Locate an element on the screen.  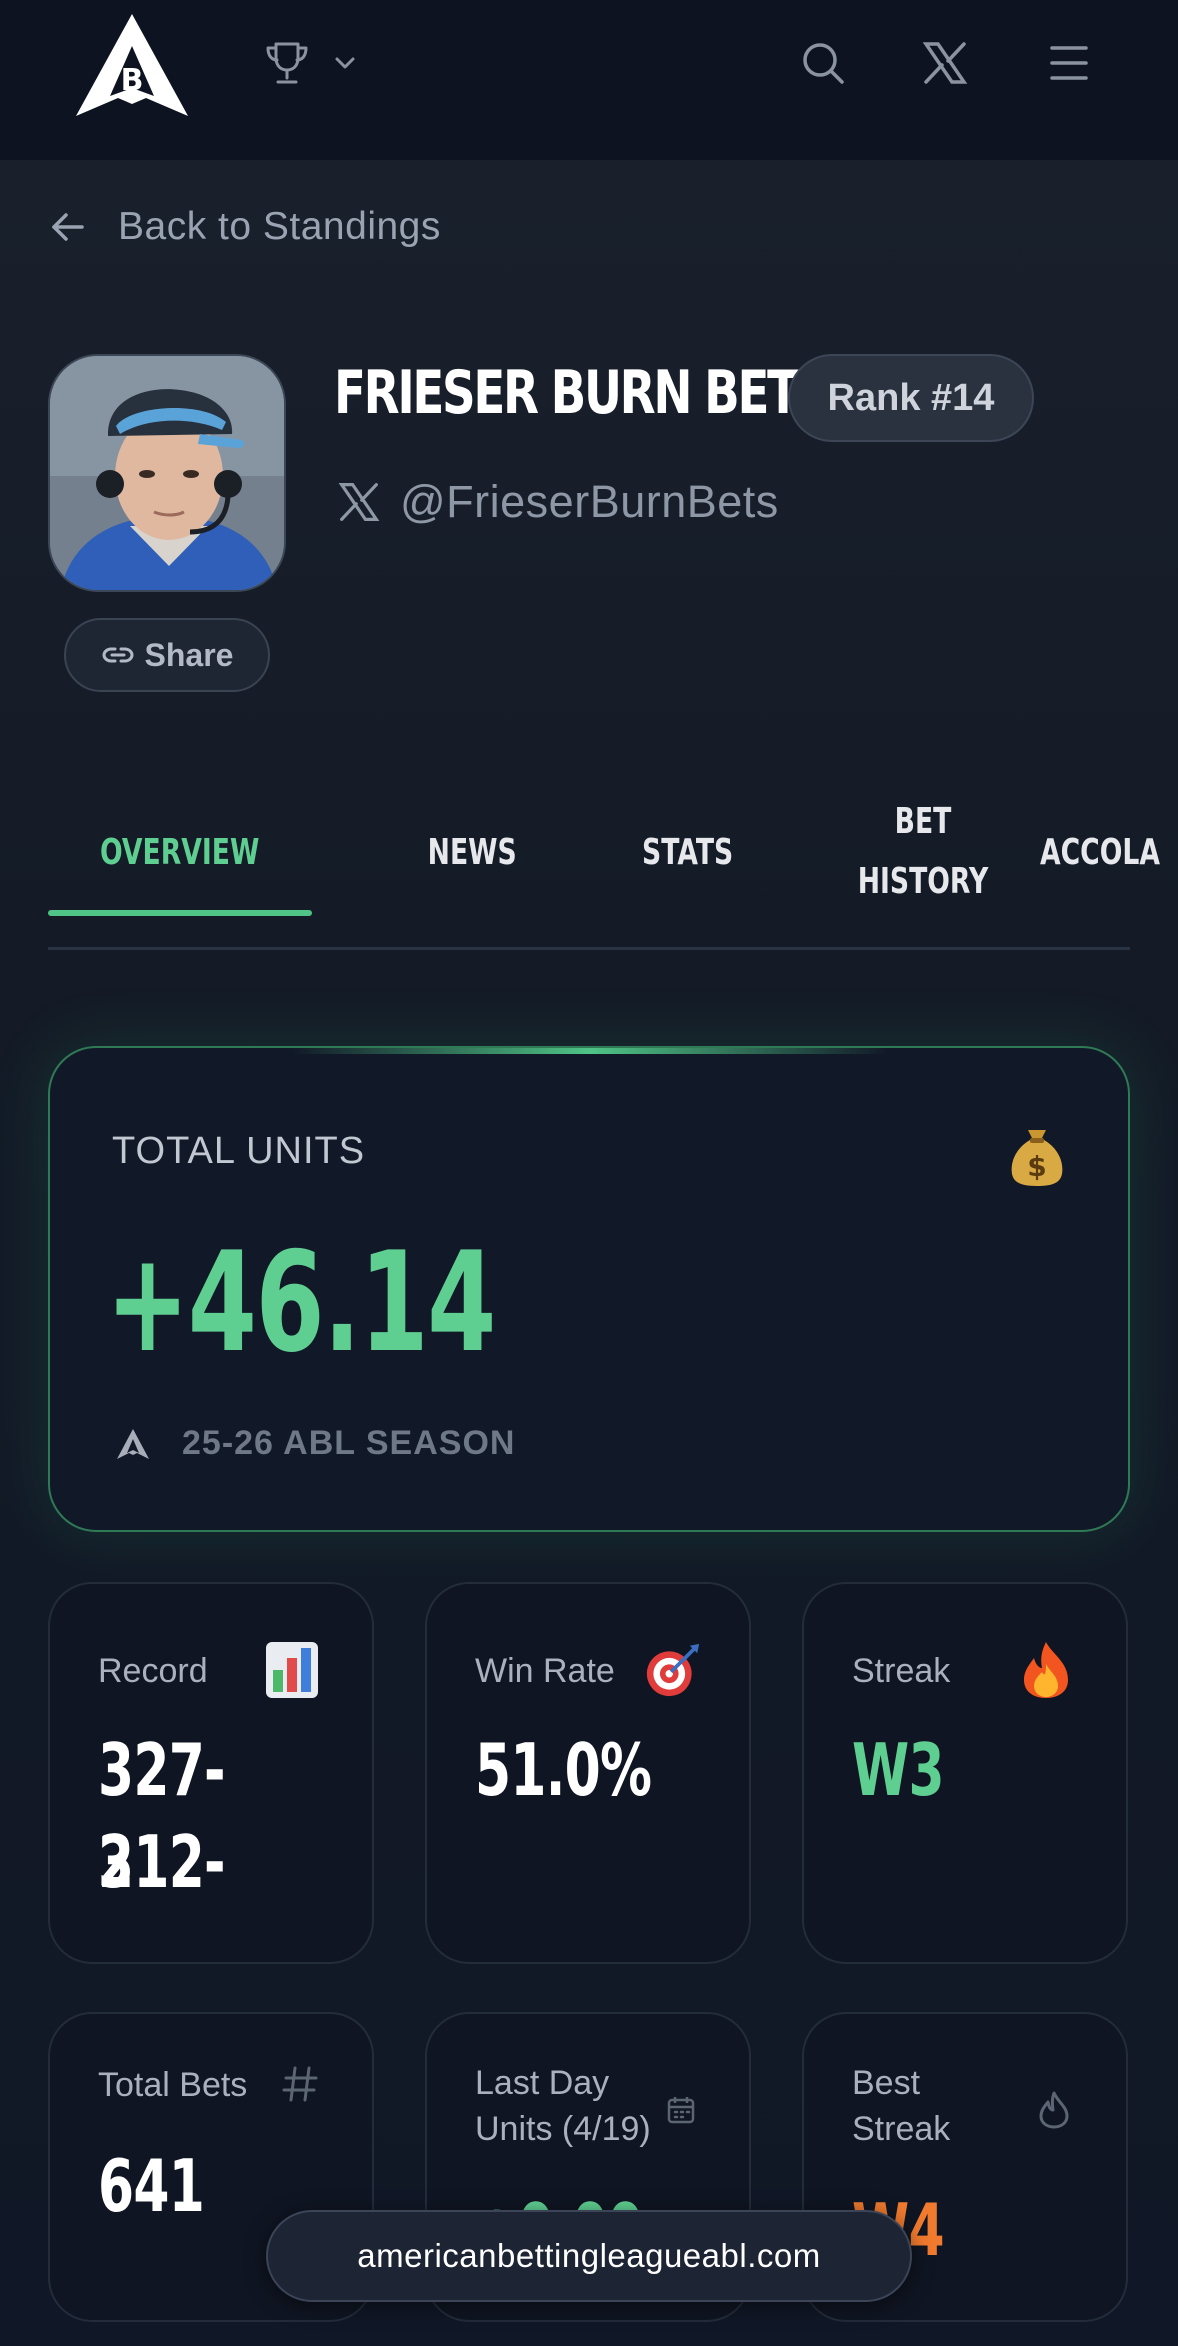
avatar is located at coordinates (167, 473).